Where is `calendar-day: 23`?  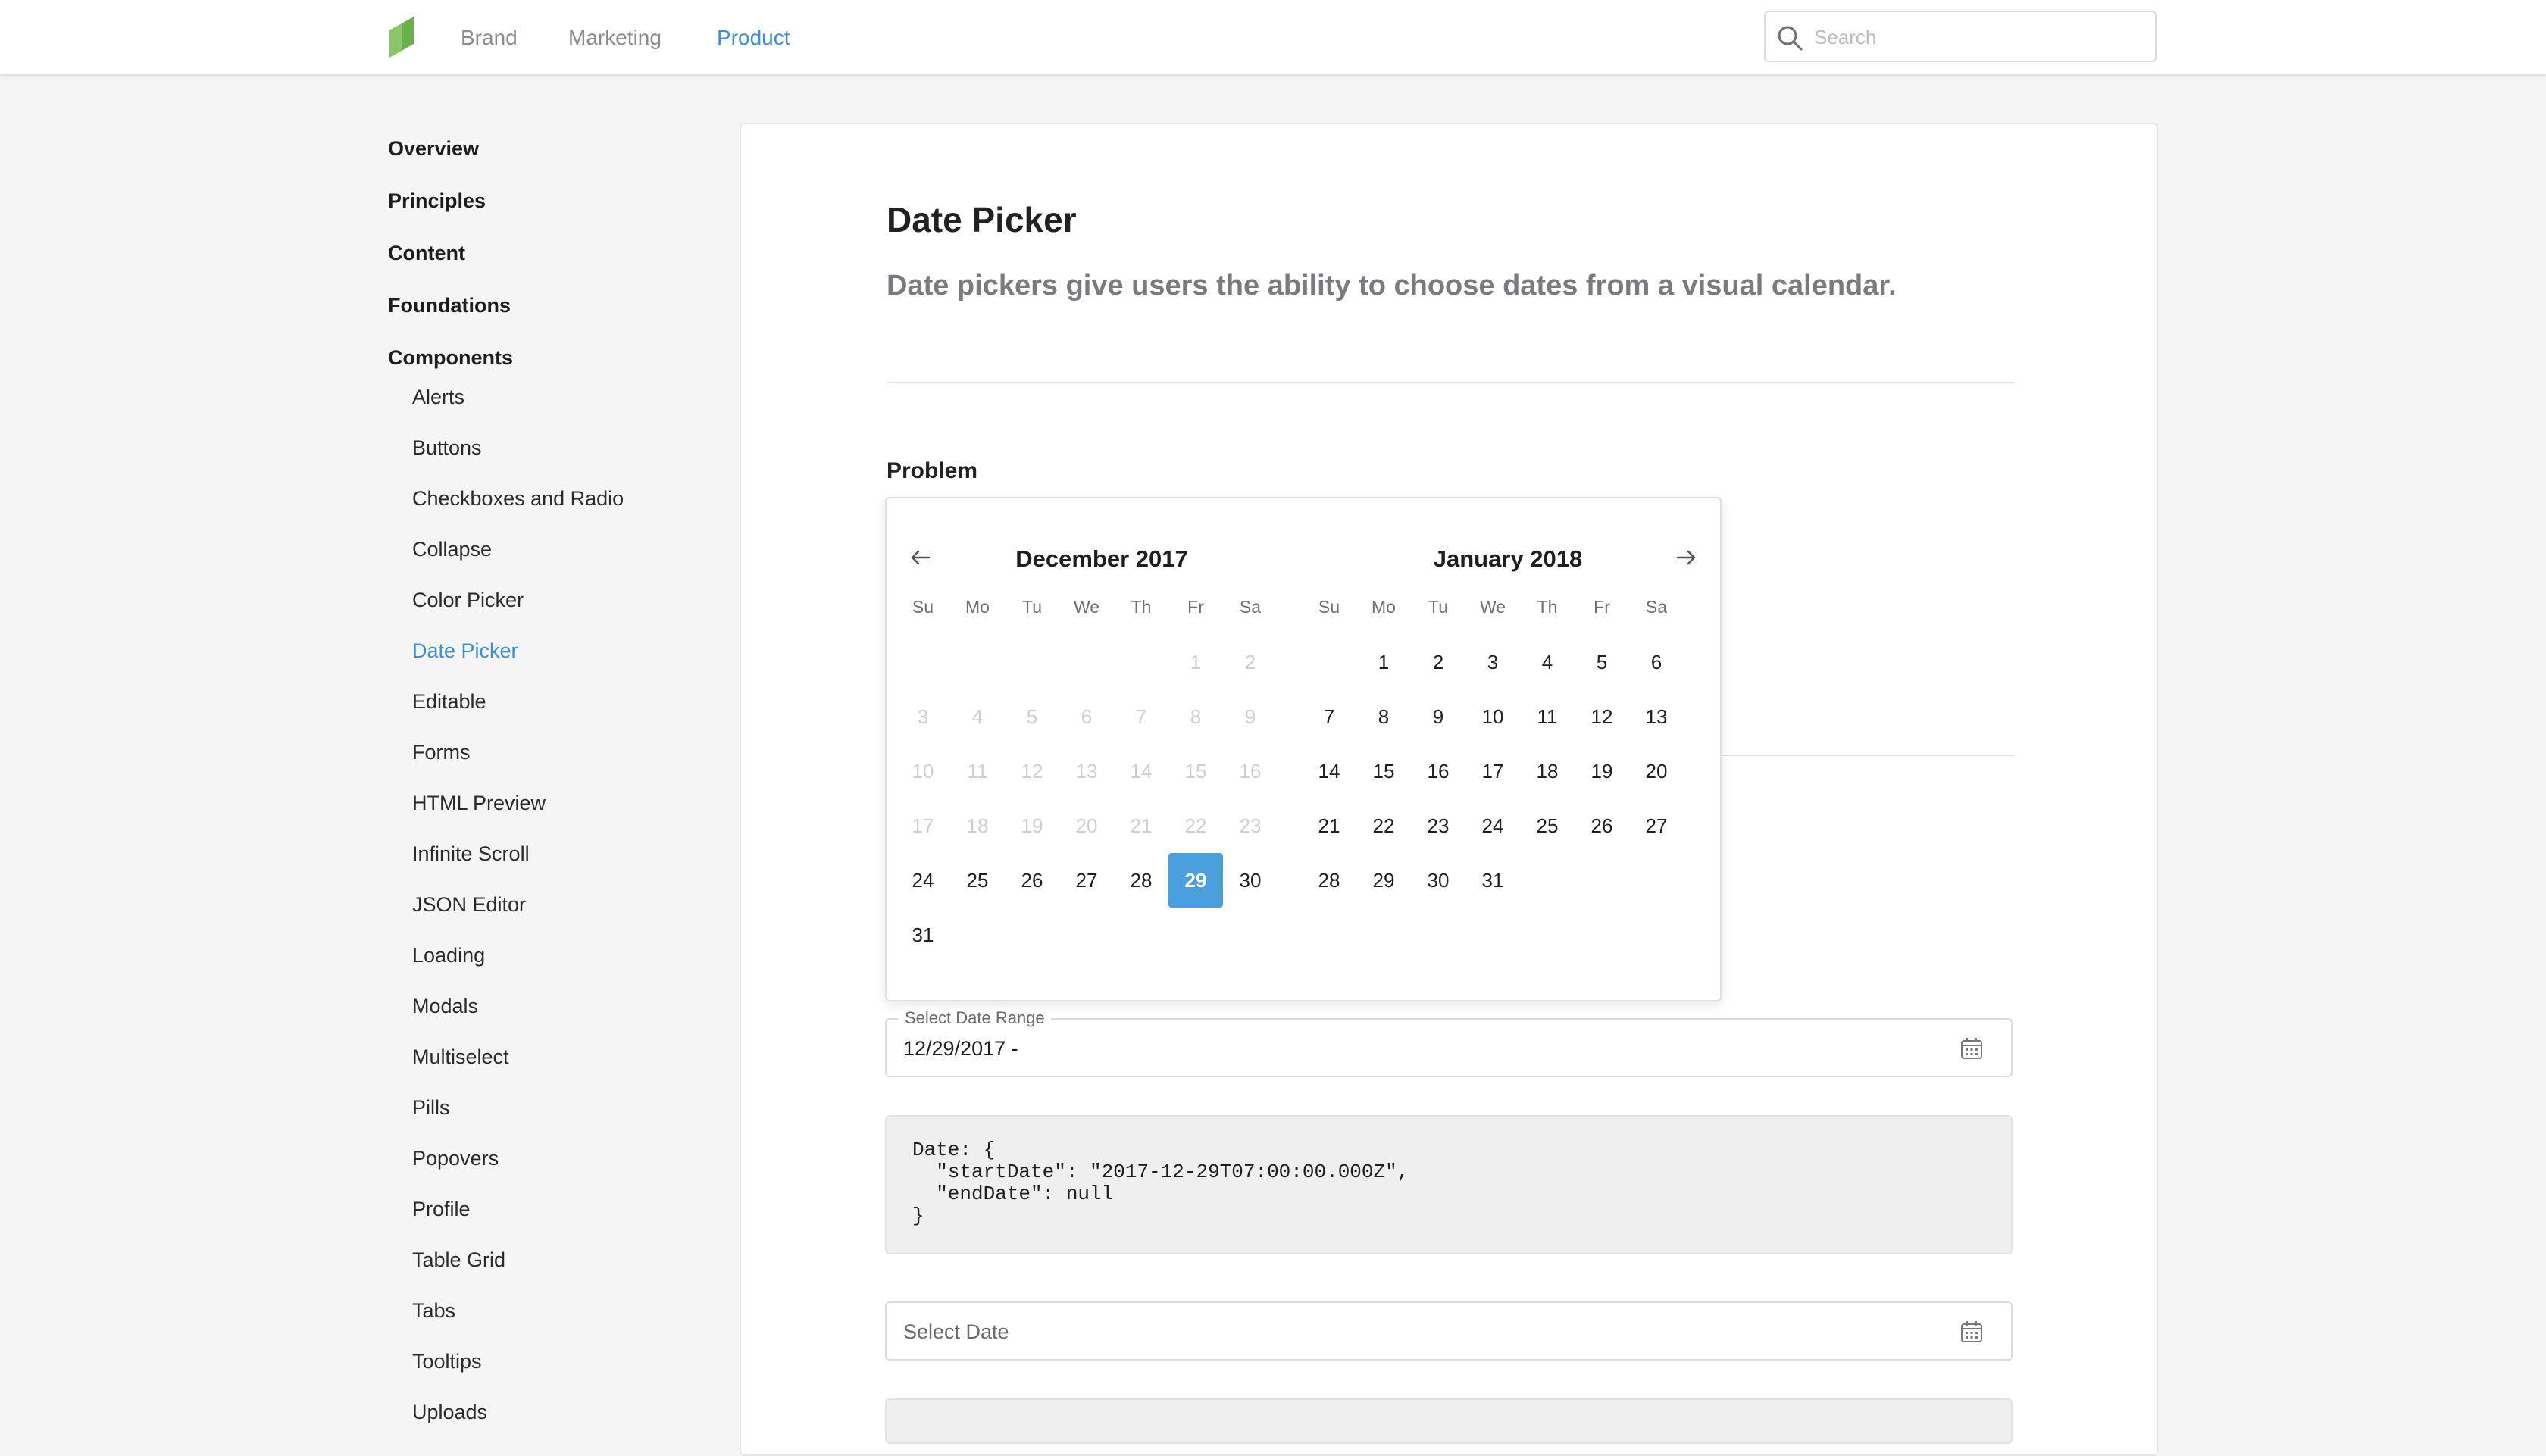
calendar-day: 23 is located at coordinates (1438, 825).